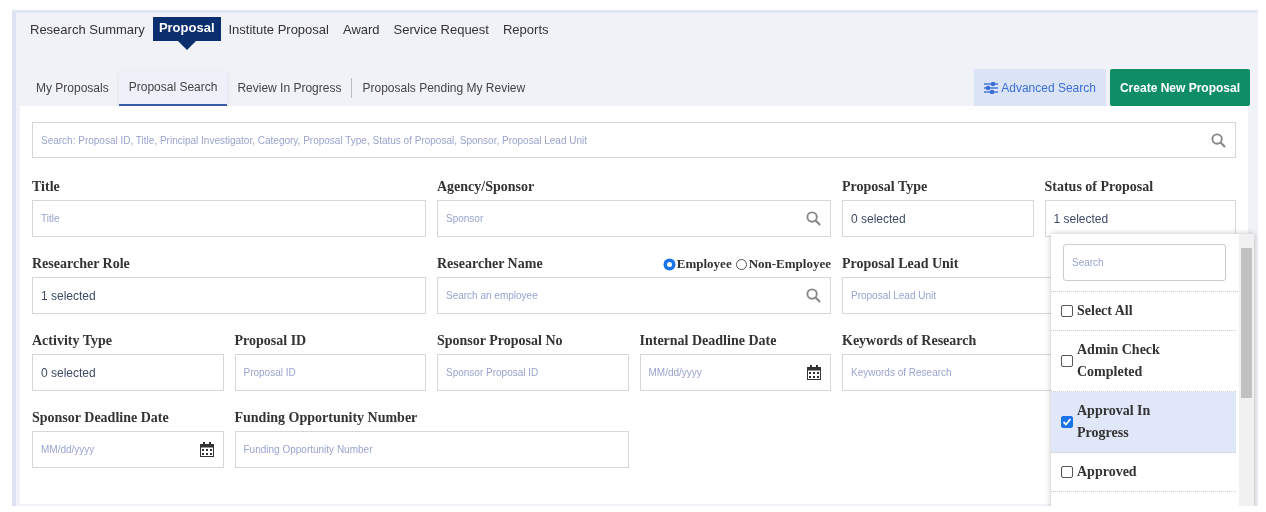  I want to click on dropdown-search-field: Search, so click(1144, 262).